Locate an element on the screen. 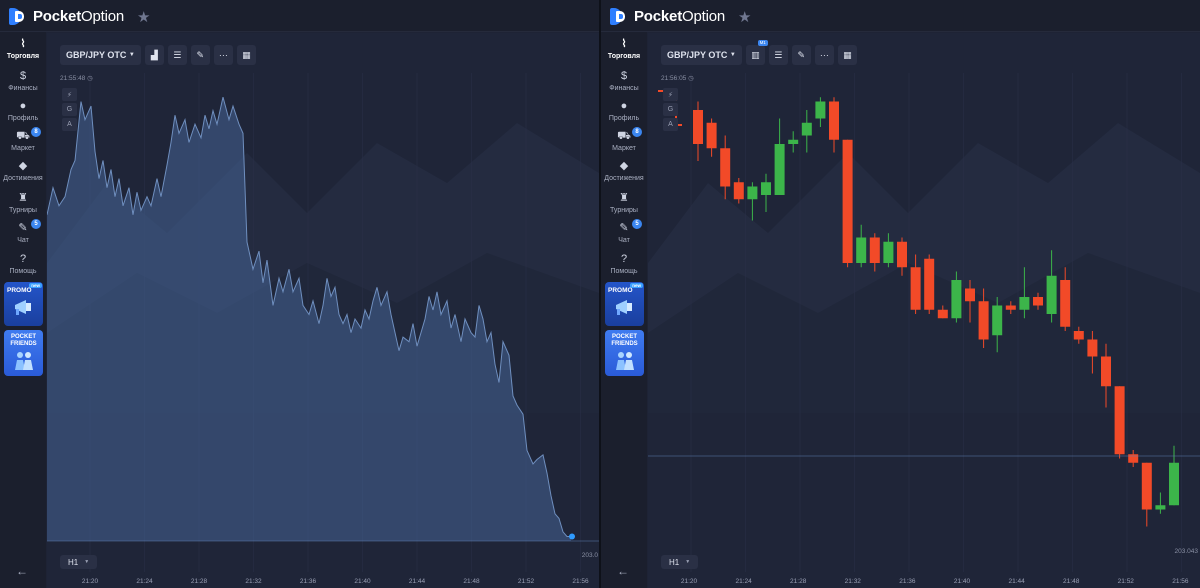 This screenshot has height=588, width=1200. logo-icon is located at coordinates (620, 16).